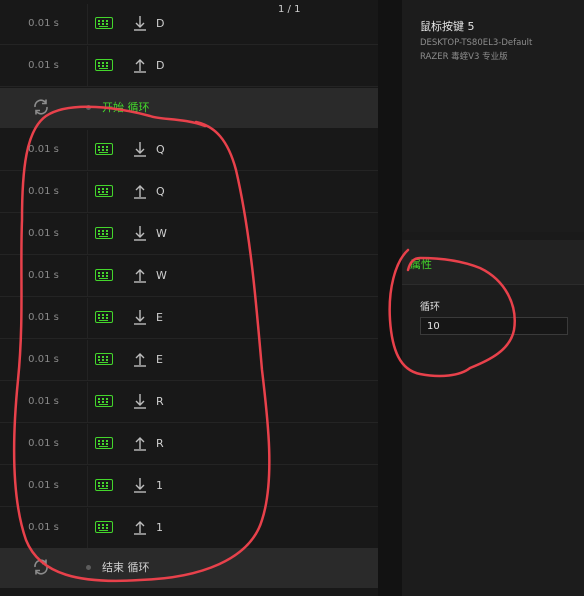 This screenshot has height=596, width=584. I want to click on loop-label: 结束 循环, so click(126, 567).